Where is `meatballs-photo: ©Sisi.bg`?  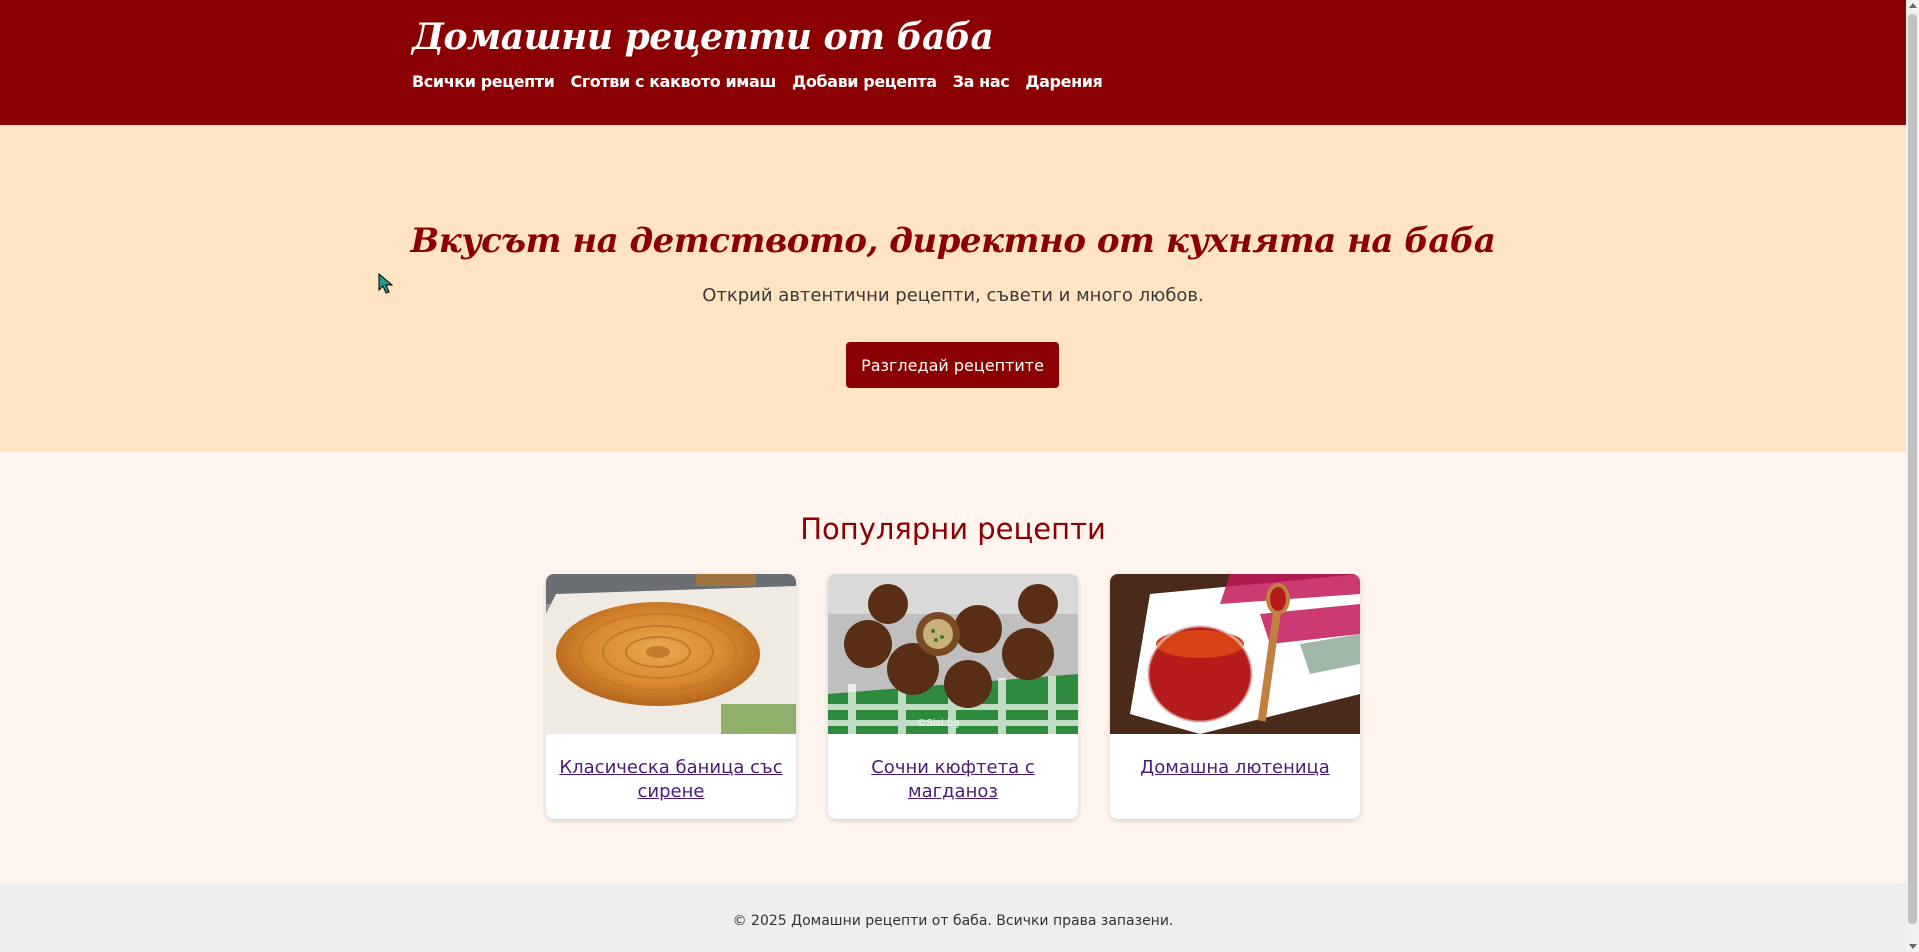
meatballs-photo: ©Sisi.bg is located at coordinates (953, 654).